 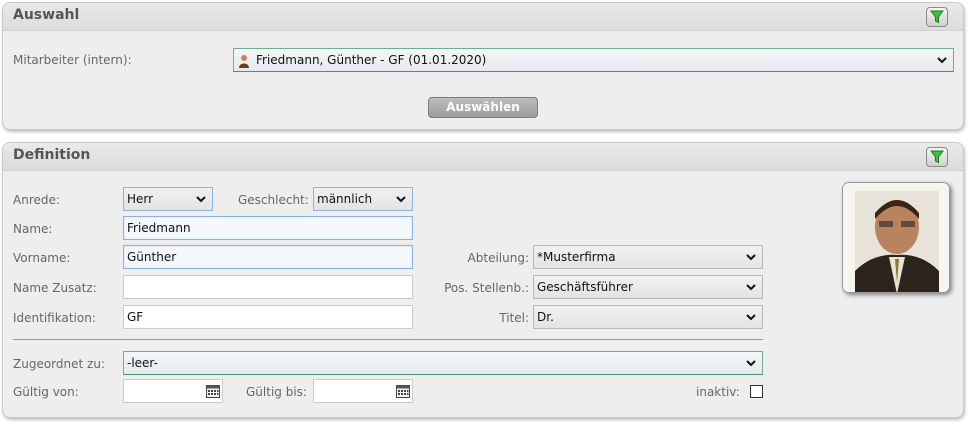 I want to click on gueltig-bis-label: Gültig bis:, so click(x=276, y=392).